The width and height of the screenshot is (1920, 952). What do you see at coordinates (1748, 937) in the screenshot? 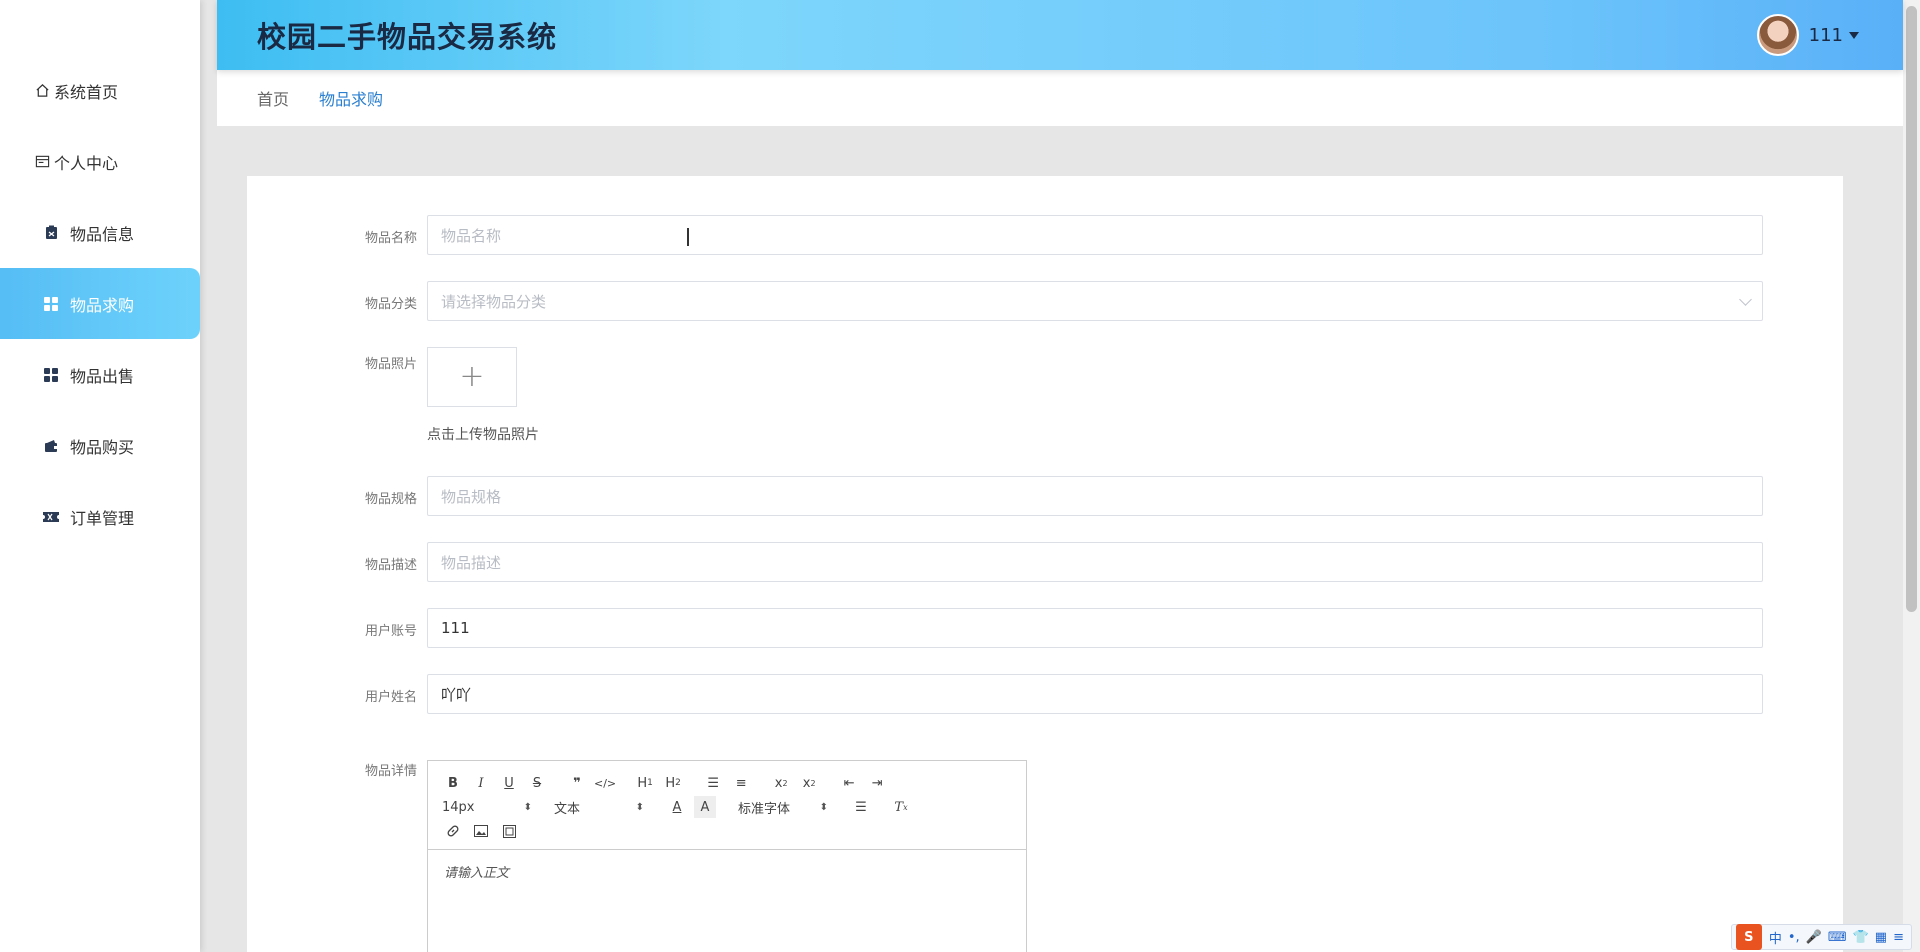
I see `sogou-logo-icon: S` at bounding box center [1748, 937].